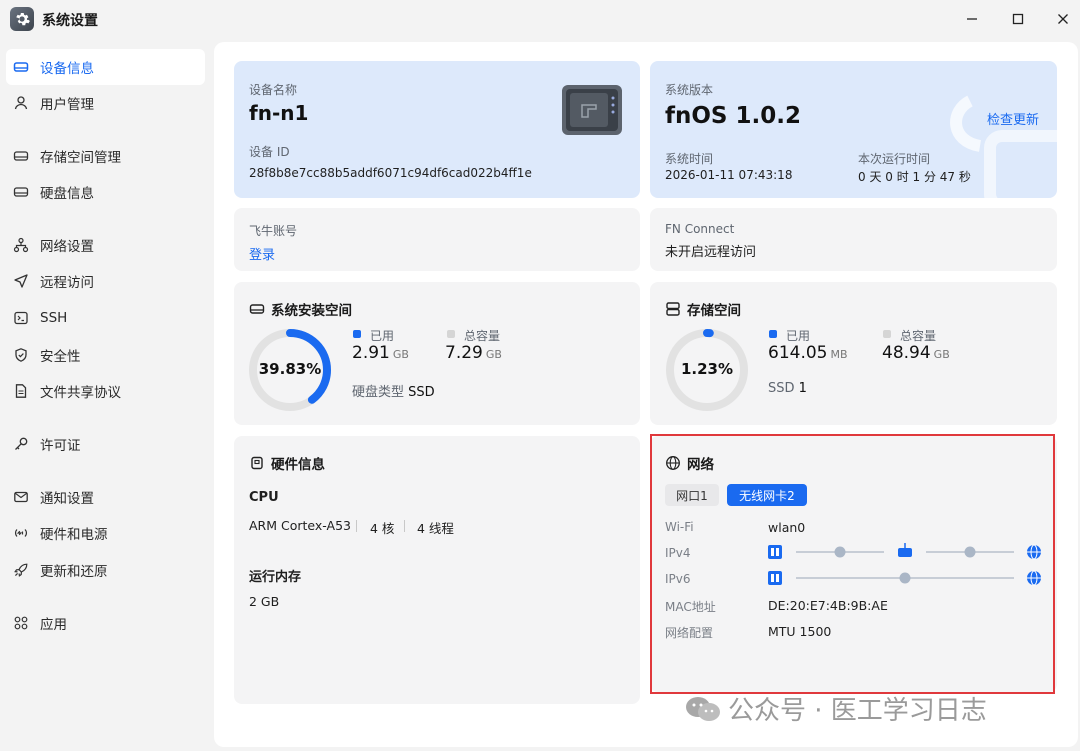 Image resolution: width=1080 pixels, height=751 pixels. I want to click on sidebar-item-remote-access: 远程访问, so click(105, 281).